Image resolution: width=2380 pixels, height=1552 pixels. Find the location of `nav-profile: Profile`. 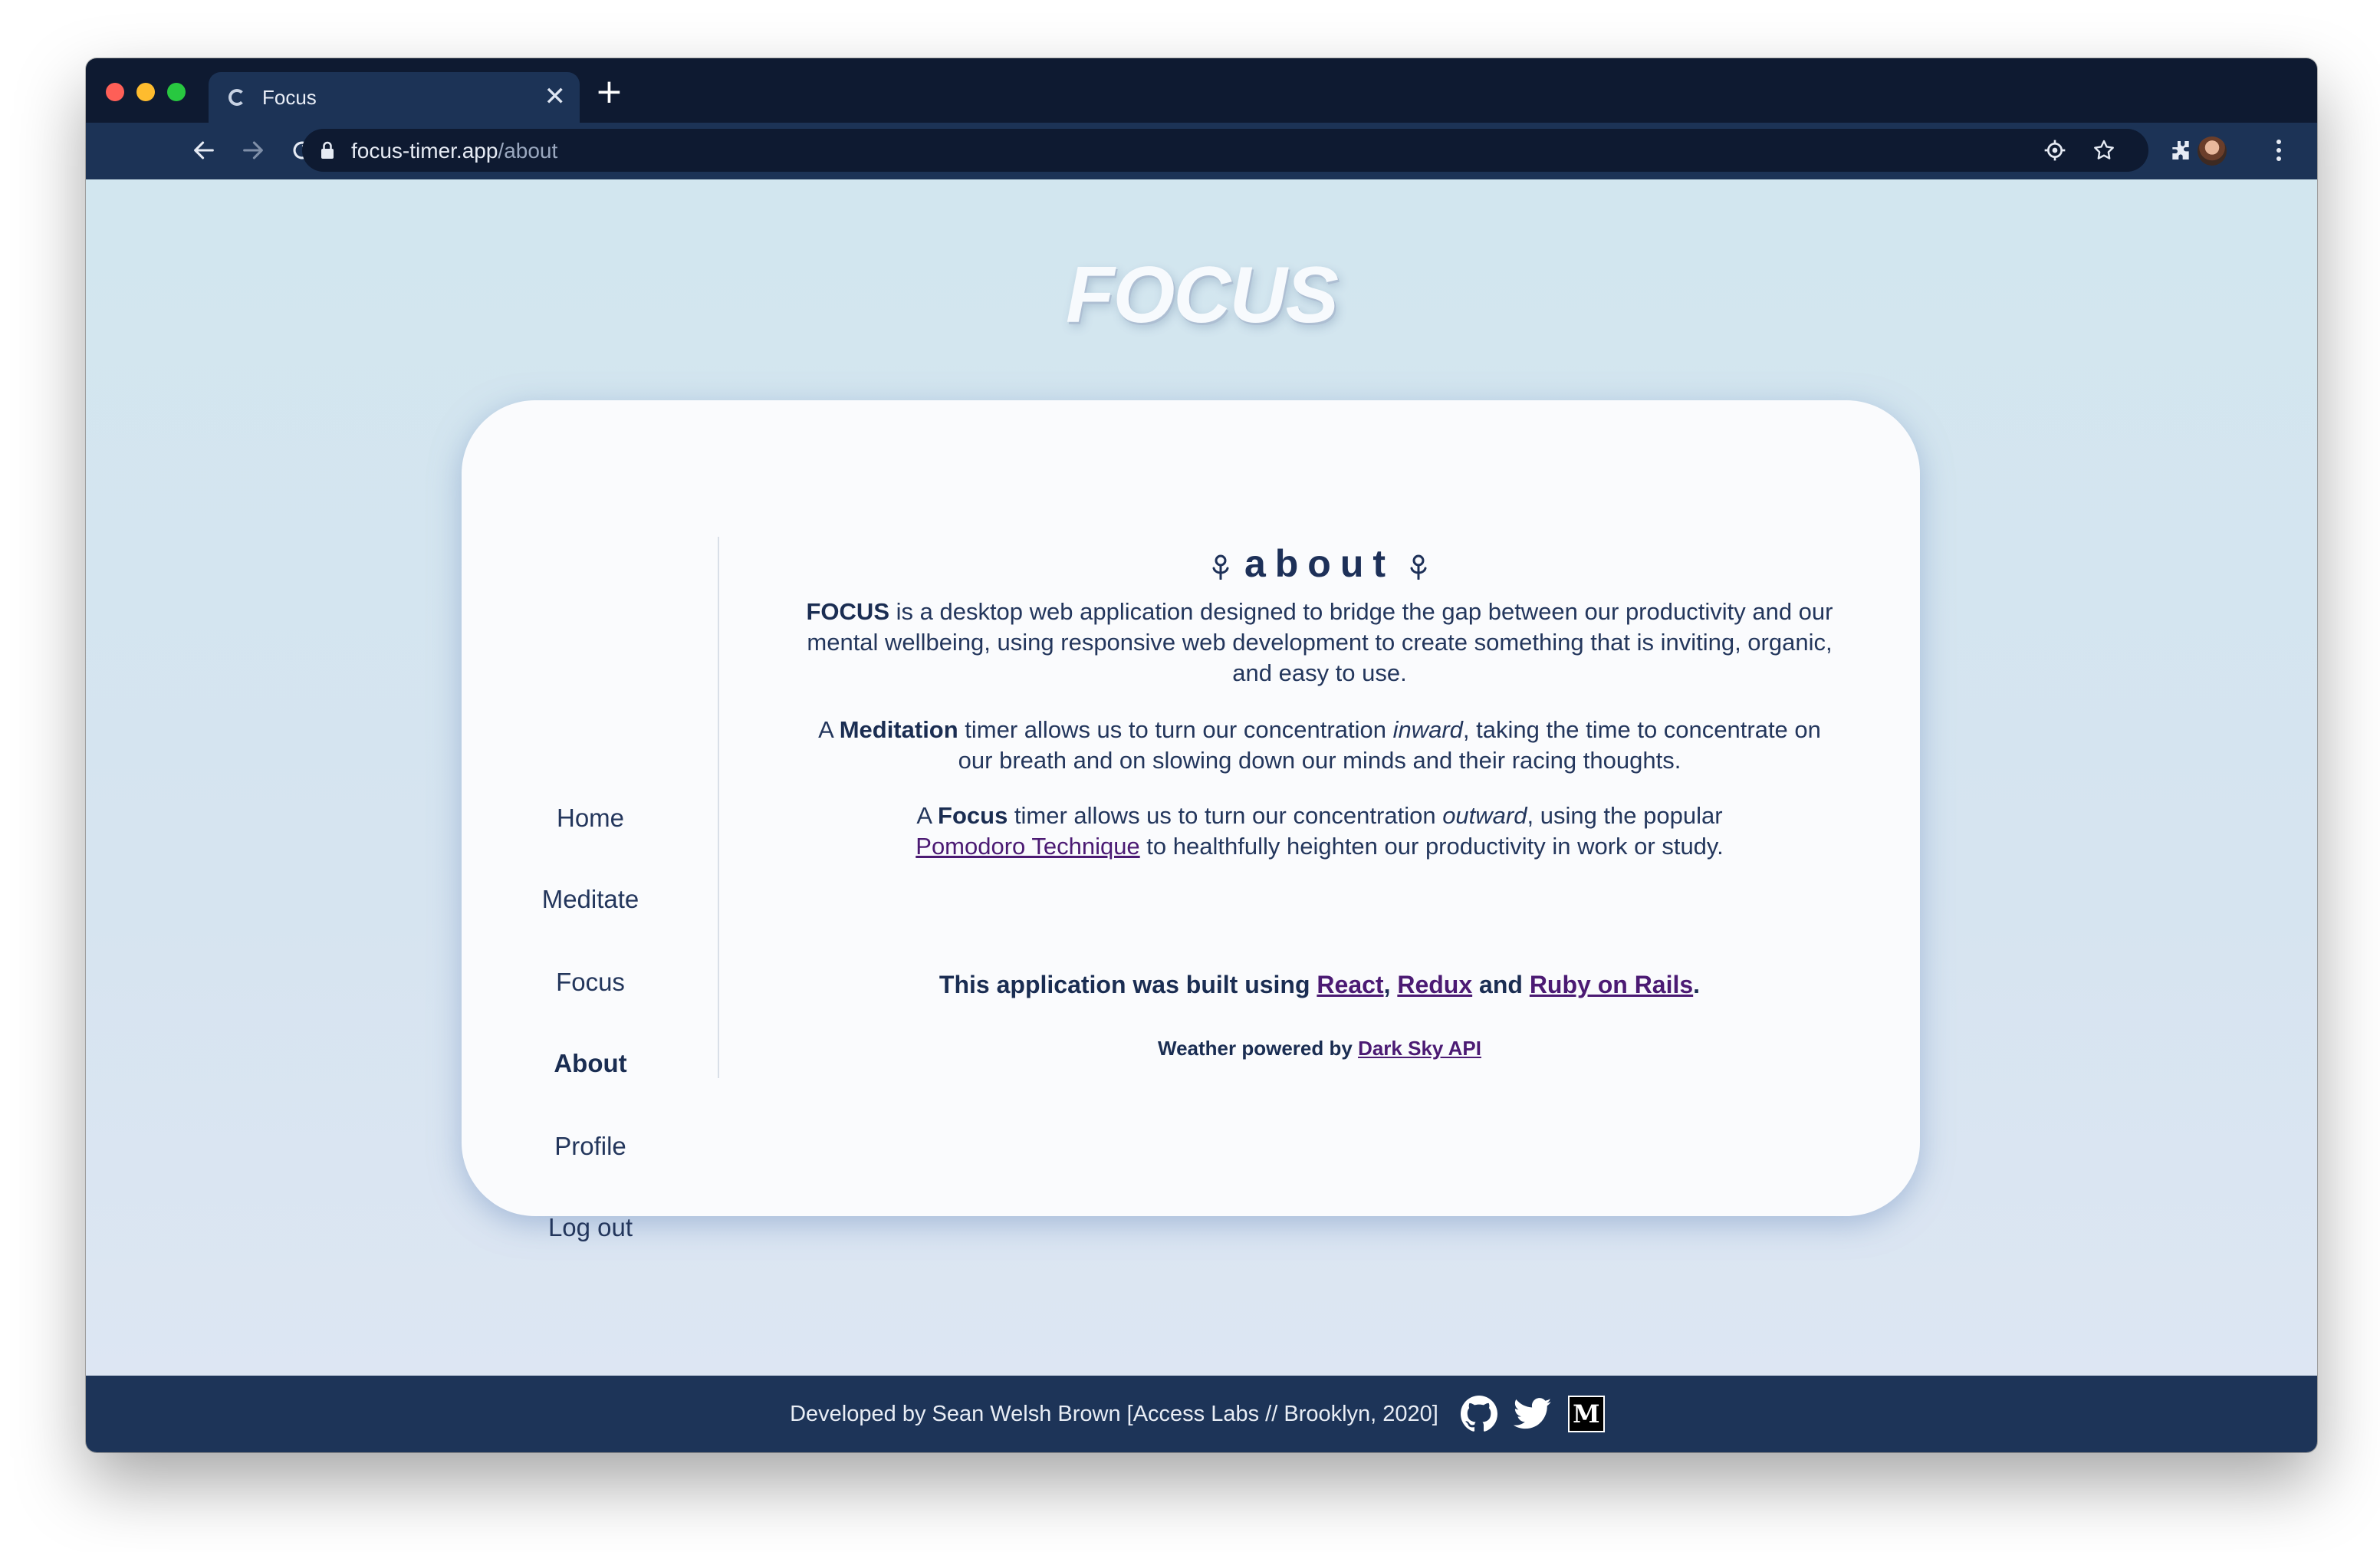

nav-profile: Profile is located at coordinates (590, 1146).